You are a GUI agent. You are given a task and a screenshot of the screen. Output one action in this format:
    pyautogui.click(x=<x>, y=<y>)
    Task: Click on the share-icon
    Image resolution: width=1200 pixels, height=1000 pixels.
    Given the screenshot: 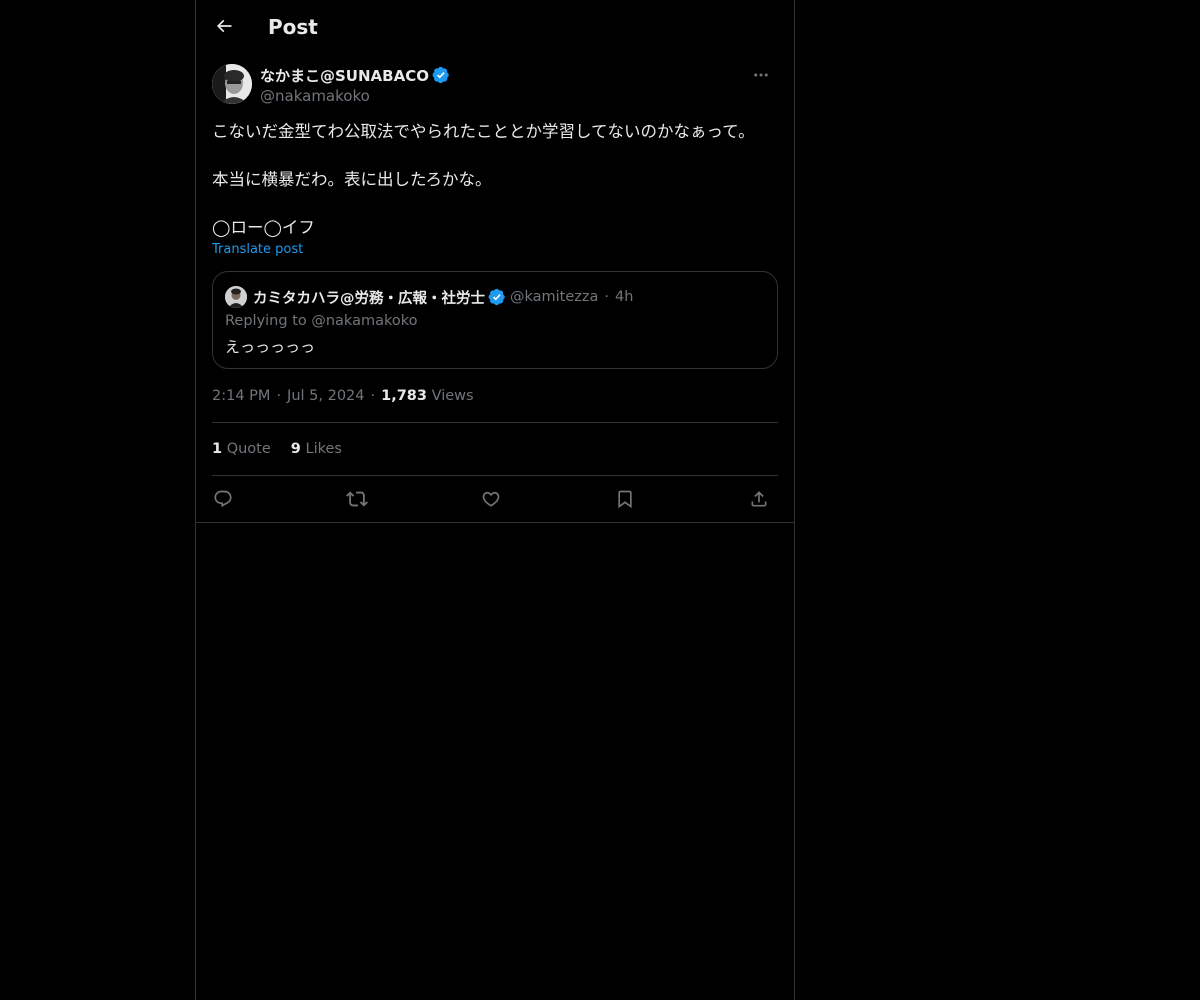 What is the action you would take?
    pyautogui.click(x=759, y=499)
    